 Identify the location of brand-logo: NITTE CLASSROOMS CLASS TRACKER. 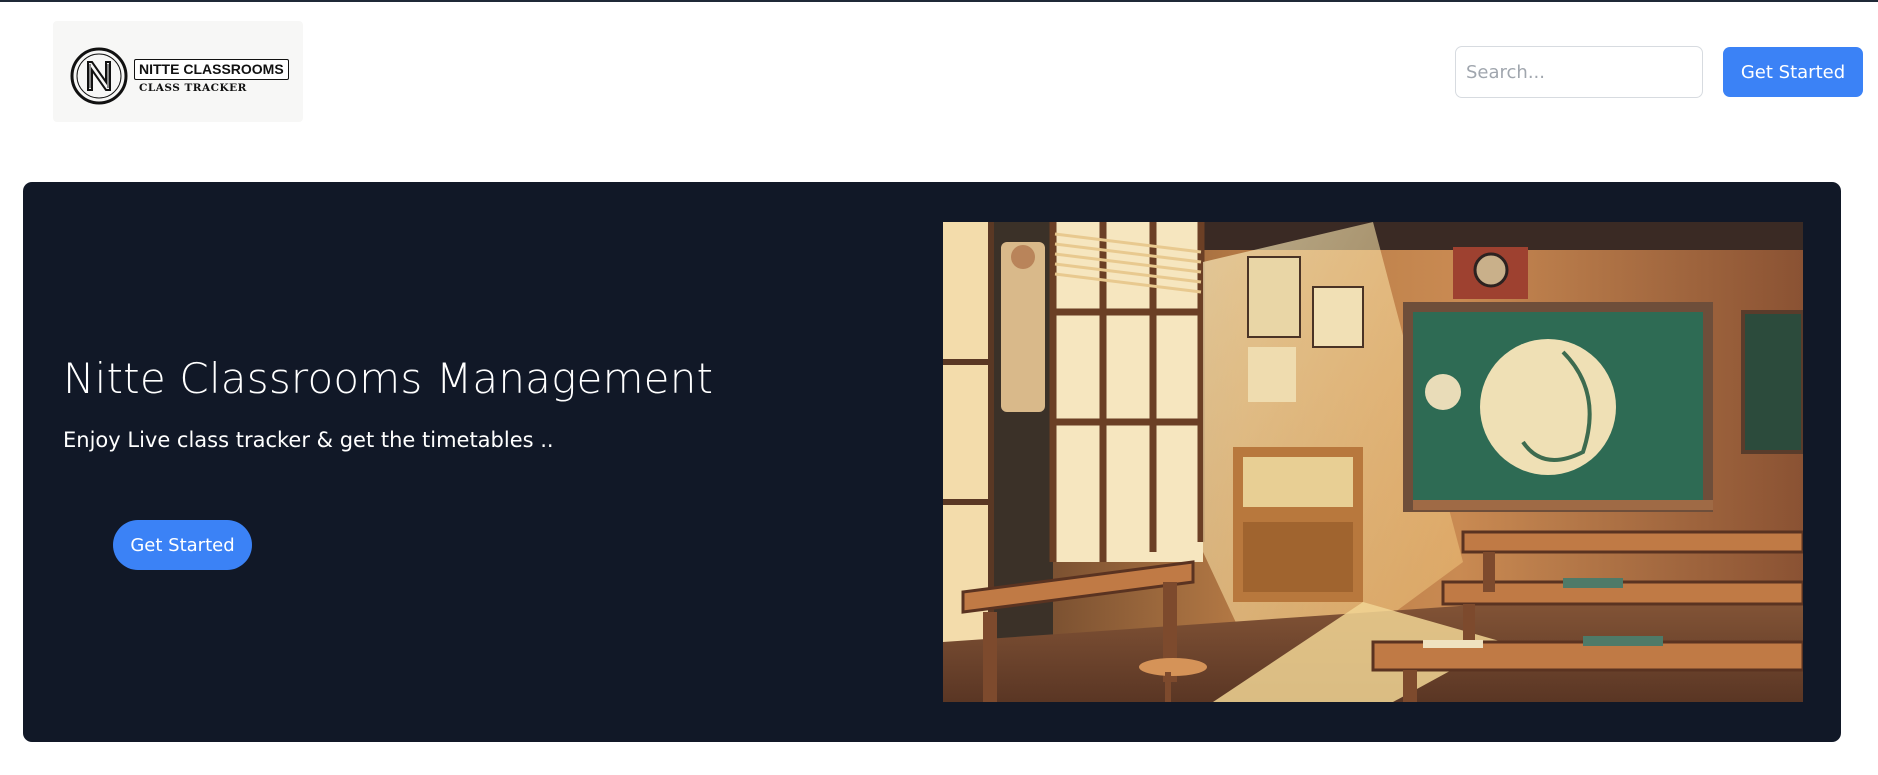
(178, 71).